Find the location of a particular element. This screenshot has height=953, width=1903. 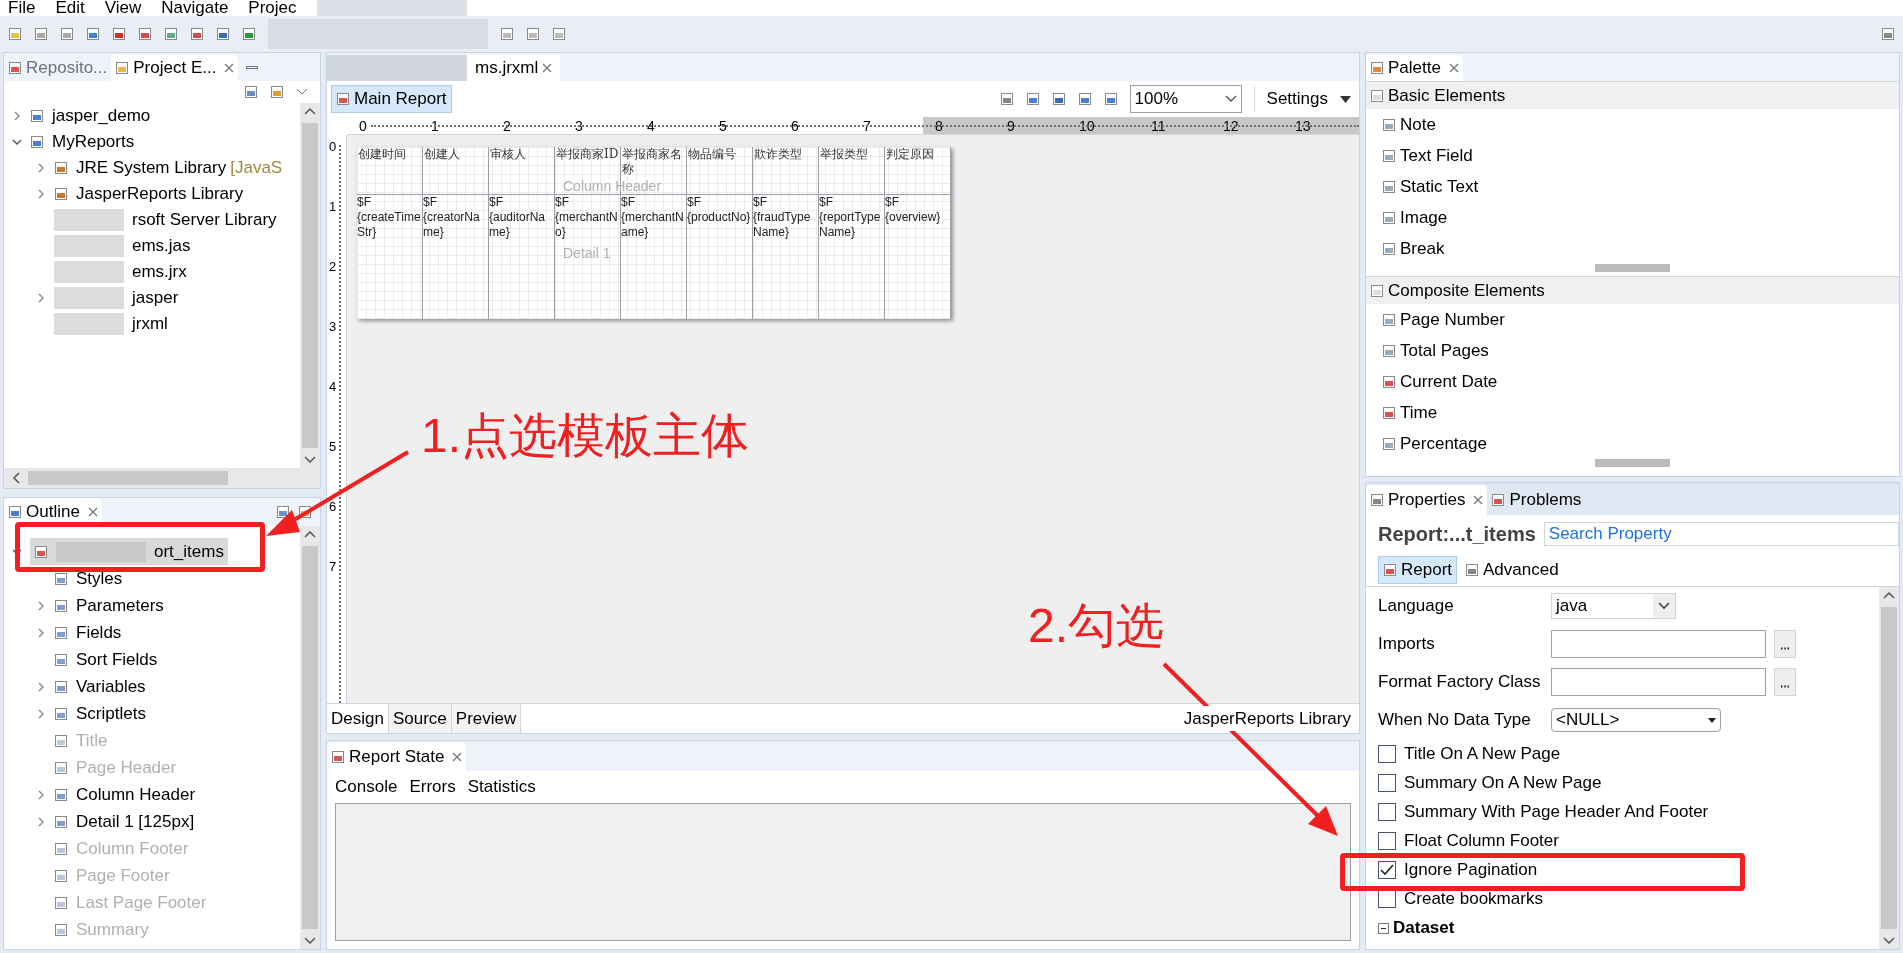

palette-item: Static Text is located at coordinates (1632, 186).